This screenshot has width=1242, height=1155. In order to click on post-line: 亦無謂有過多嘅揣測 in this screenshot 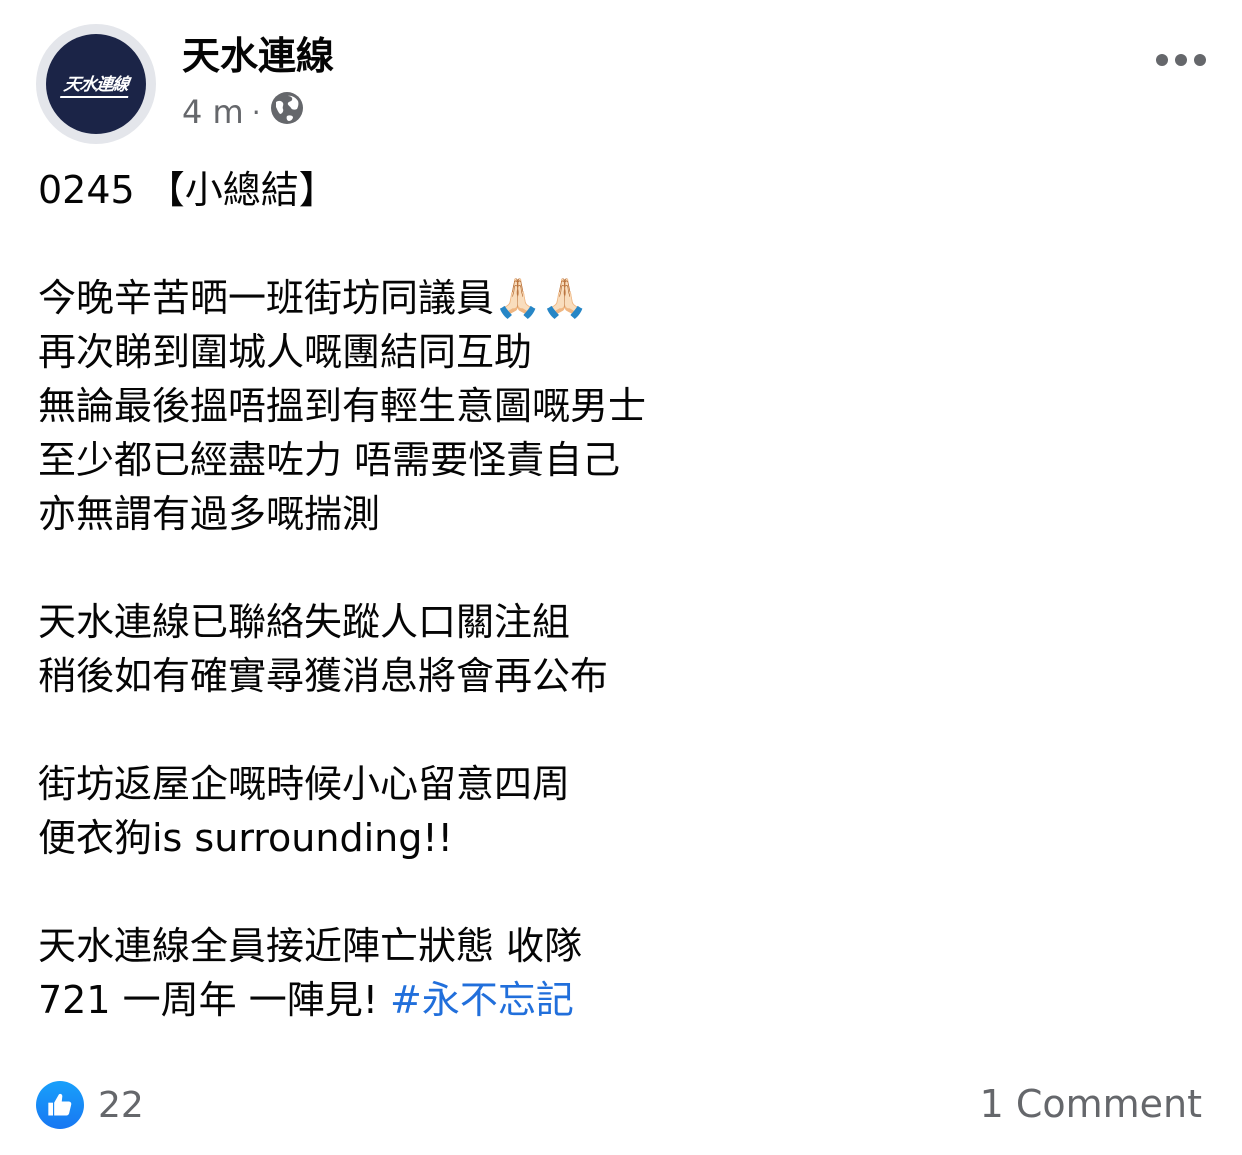, I will do `click(209, 514)`.